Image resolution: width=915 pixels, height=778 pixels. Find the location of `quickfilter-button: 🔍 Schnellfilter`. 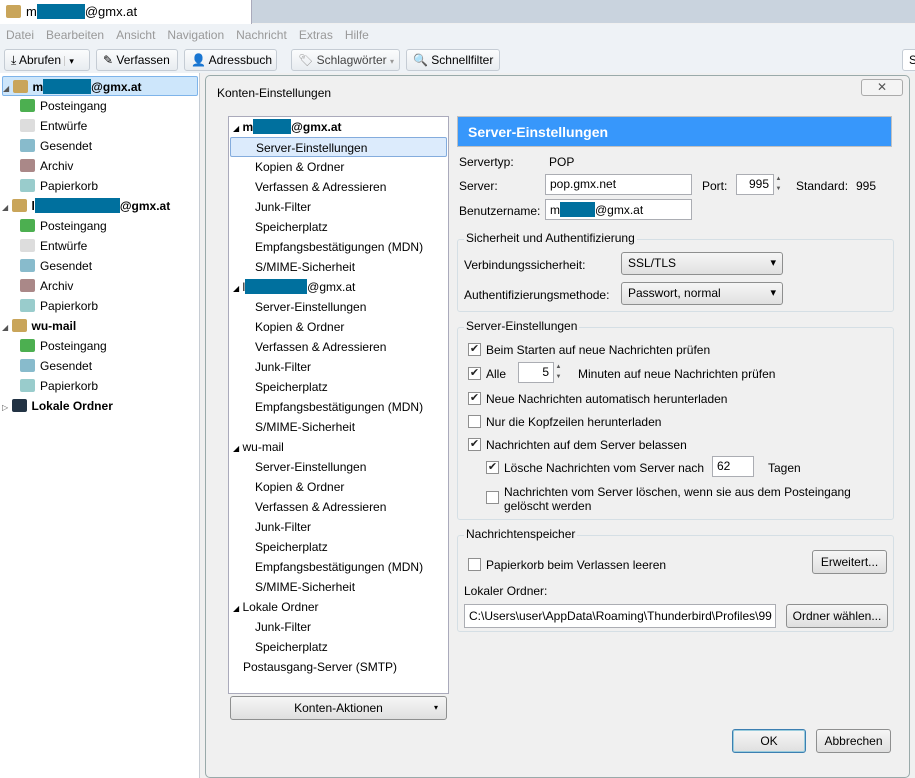

quickfilter-button: 🔍 Schnellfilter is located at coordinates (453, 60).